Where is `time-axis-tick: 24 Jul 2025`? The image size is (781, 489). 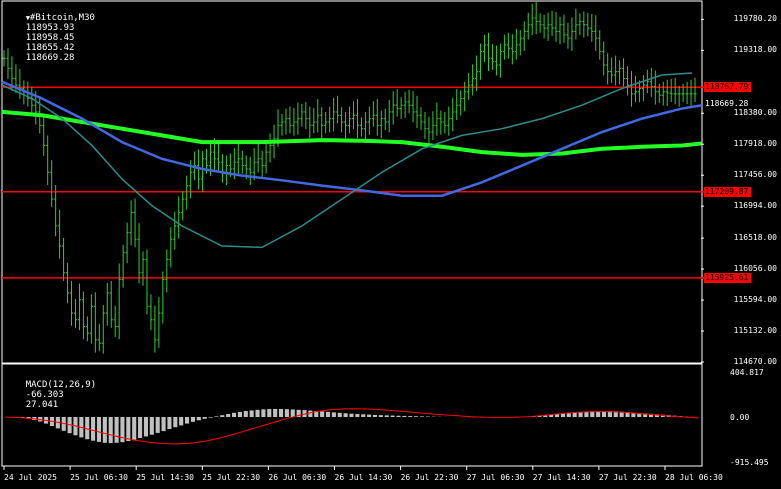 time-axis-tick: 24 Jul 2025 is located at coordinates (30, 477).